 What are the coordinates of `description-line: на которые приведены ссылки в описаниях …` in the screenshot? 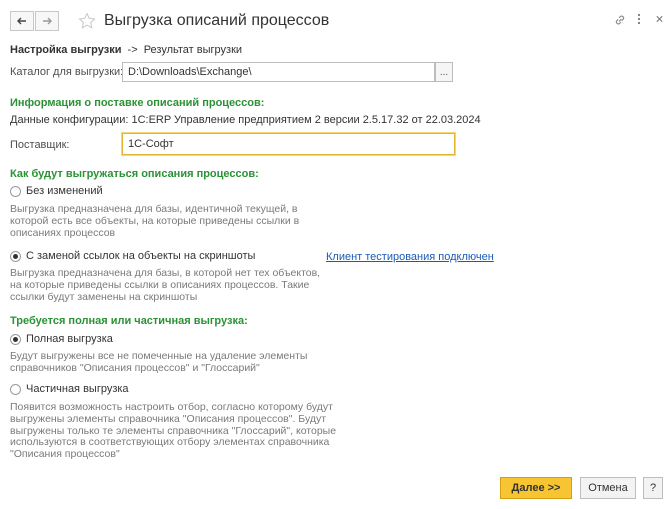 It's located at (160, 284).